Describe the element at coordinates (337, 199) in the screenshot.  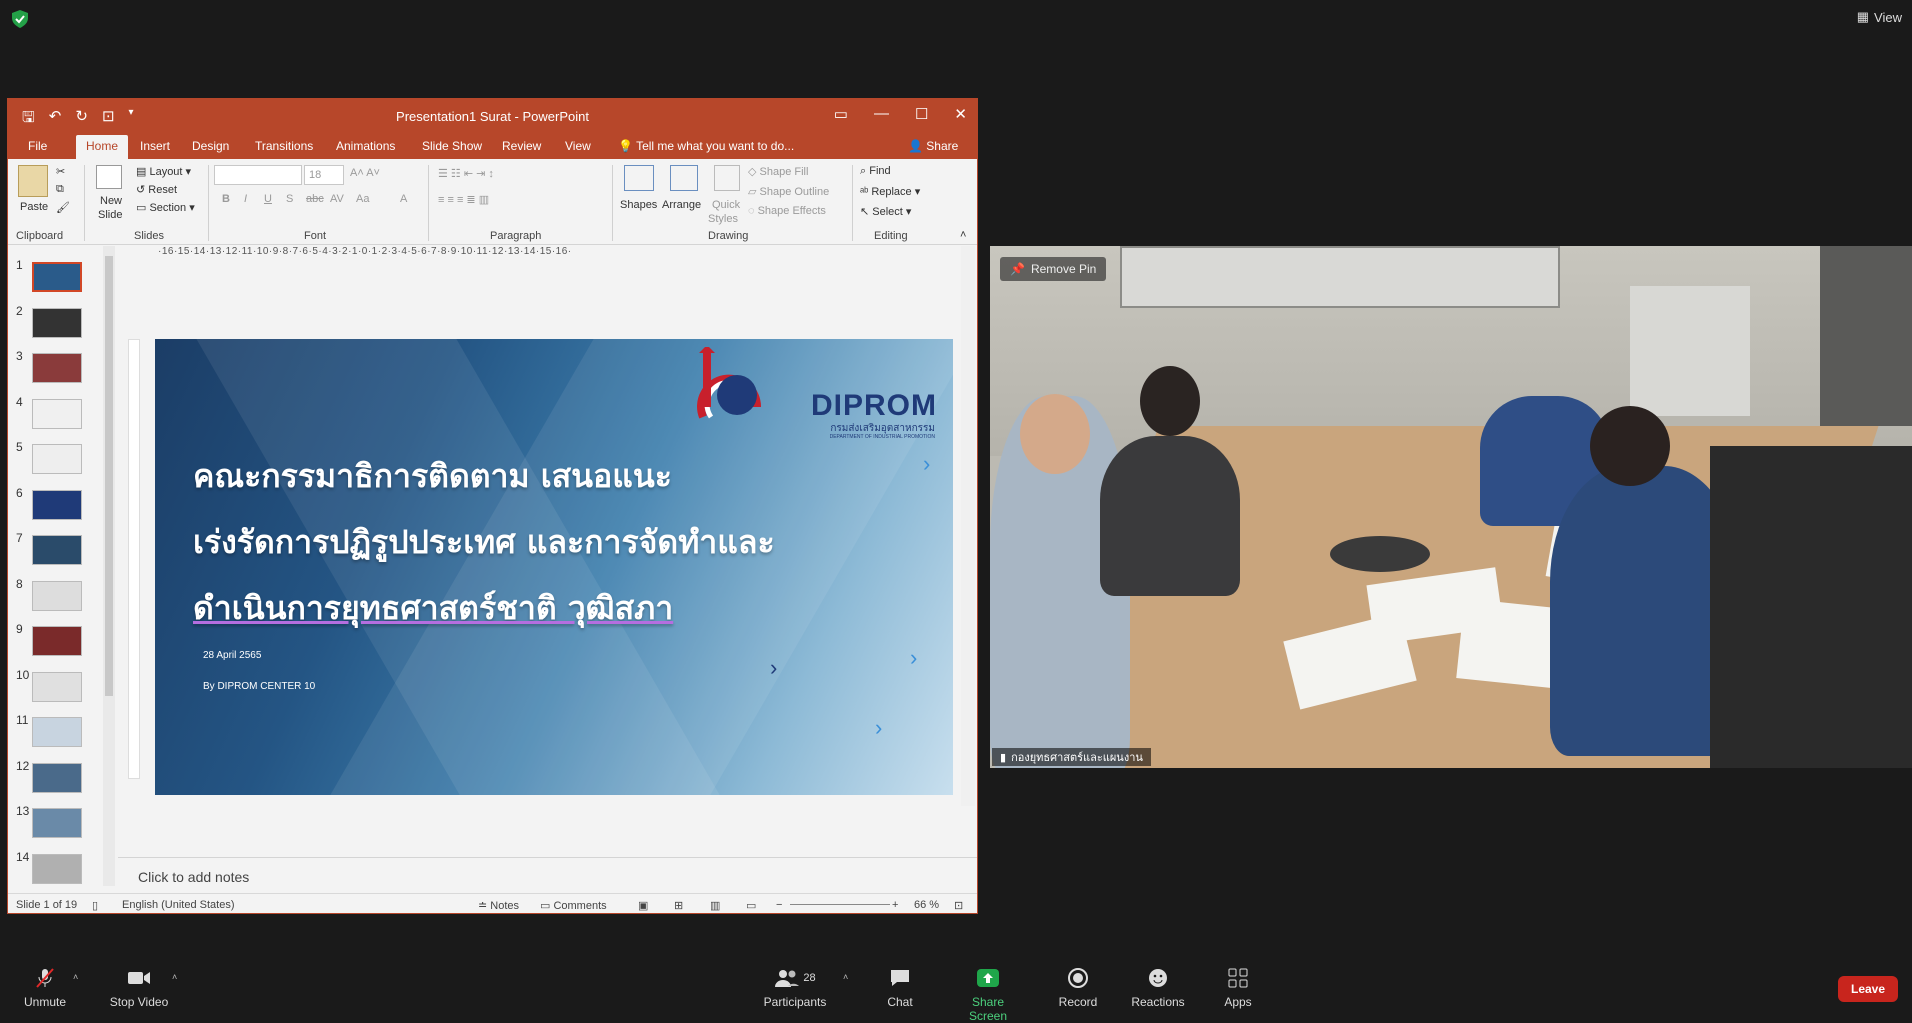
I see `char-spacing-icon: AV` at that location.